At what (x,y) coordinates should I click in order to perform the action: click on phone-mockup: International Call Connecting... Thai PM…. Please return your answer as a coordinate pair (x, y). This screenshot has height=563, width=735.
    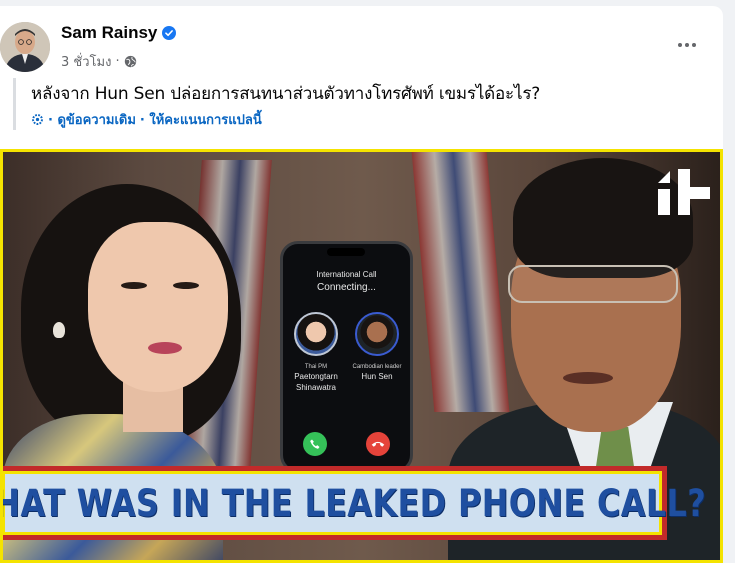
    Looking at the image, I should click on (346, 357).